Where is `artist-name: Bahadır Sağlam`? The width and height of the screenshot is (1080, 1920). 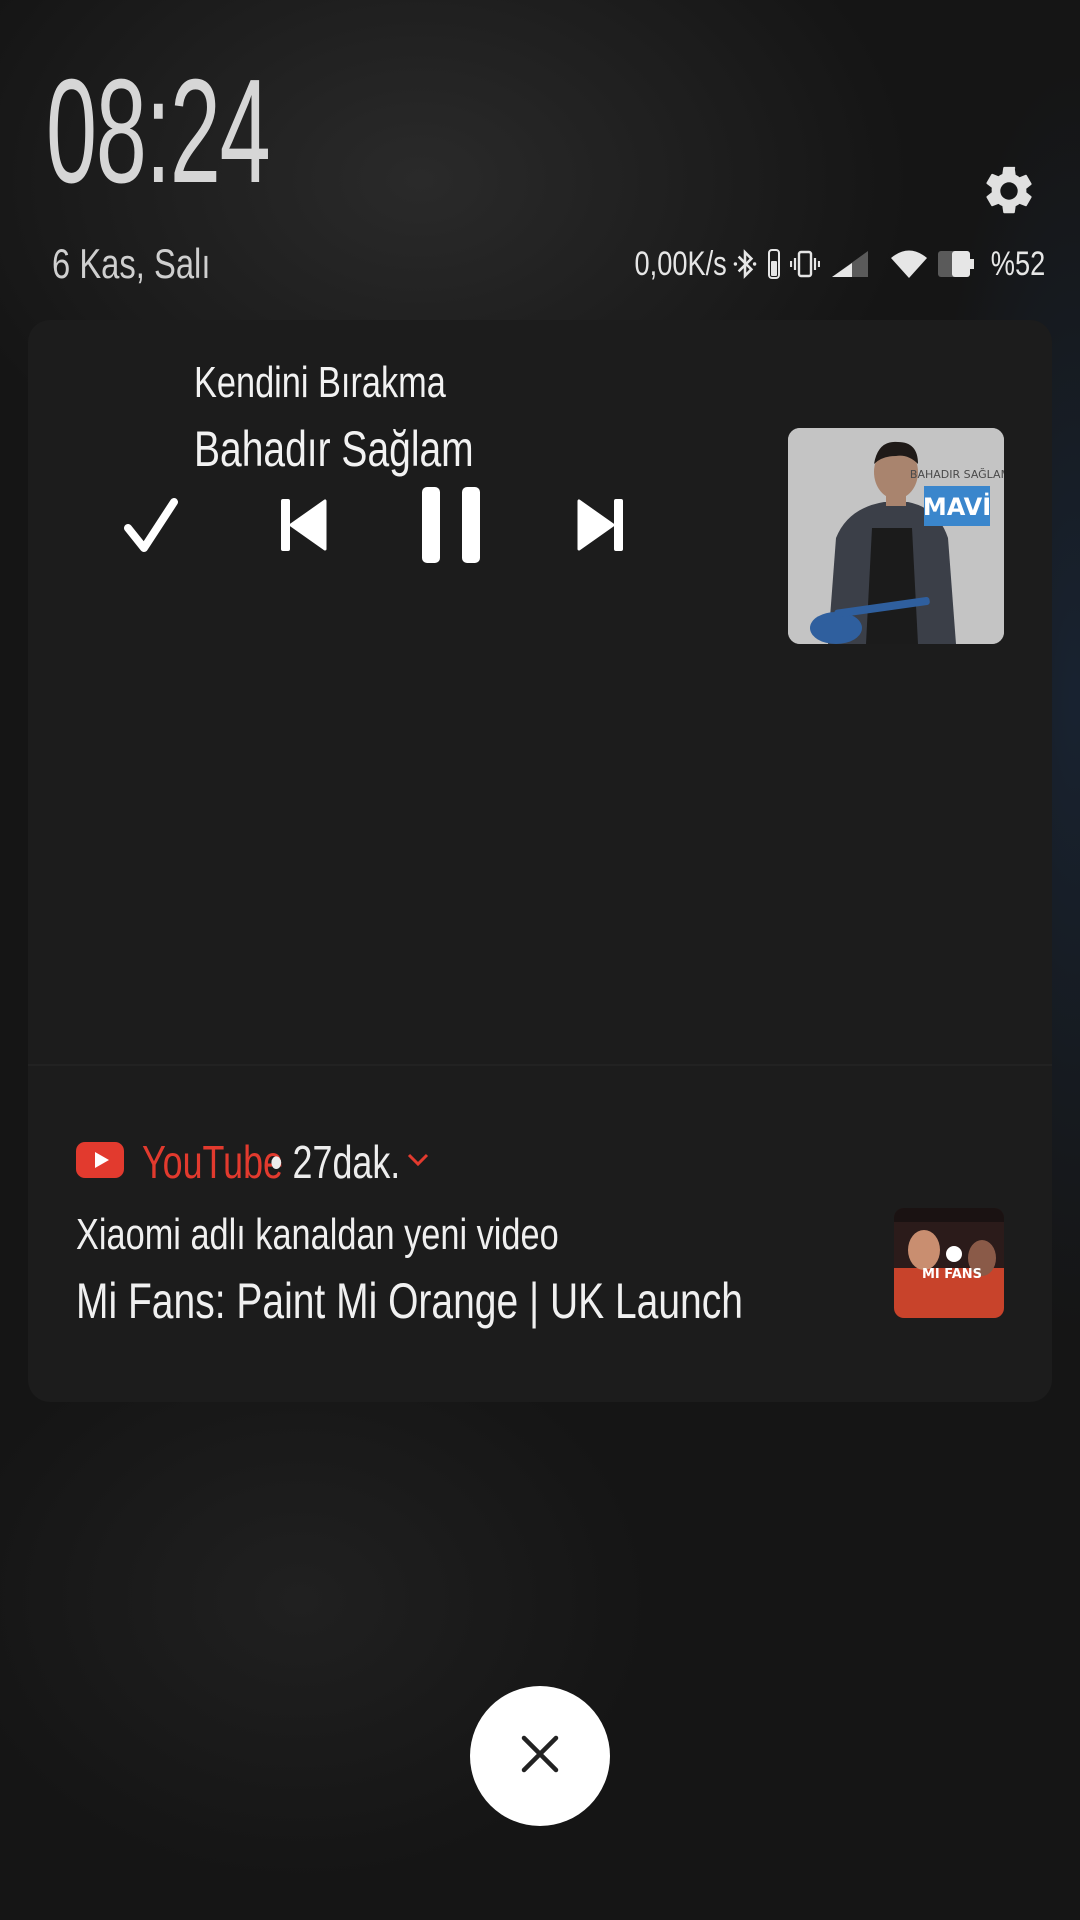
artist-name: Bahadır Sağlam is located at coordinates (334, 449).